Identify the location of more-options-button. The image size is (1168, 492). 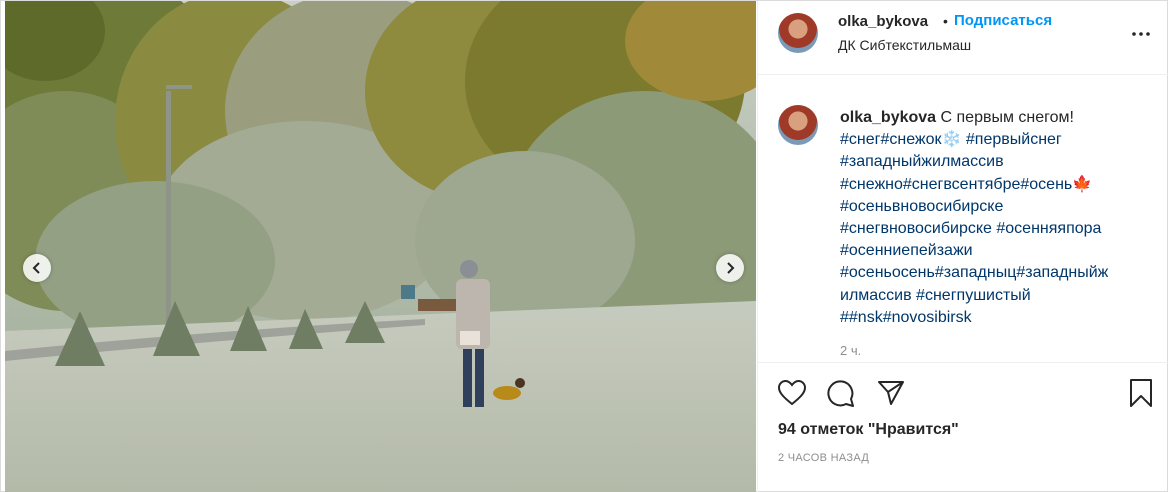
(1141, 34).